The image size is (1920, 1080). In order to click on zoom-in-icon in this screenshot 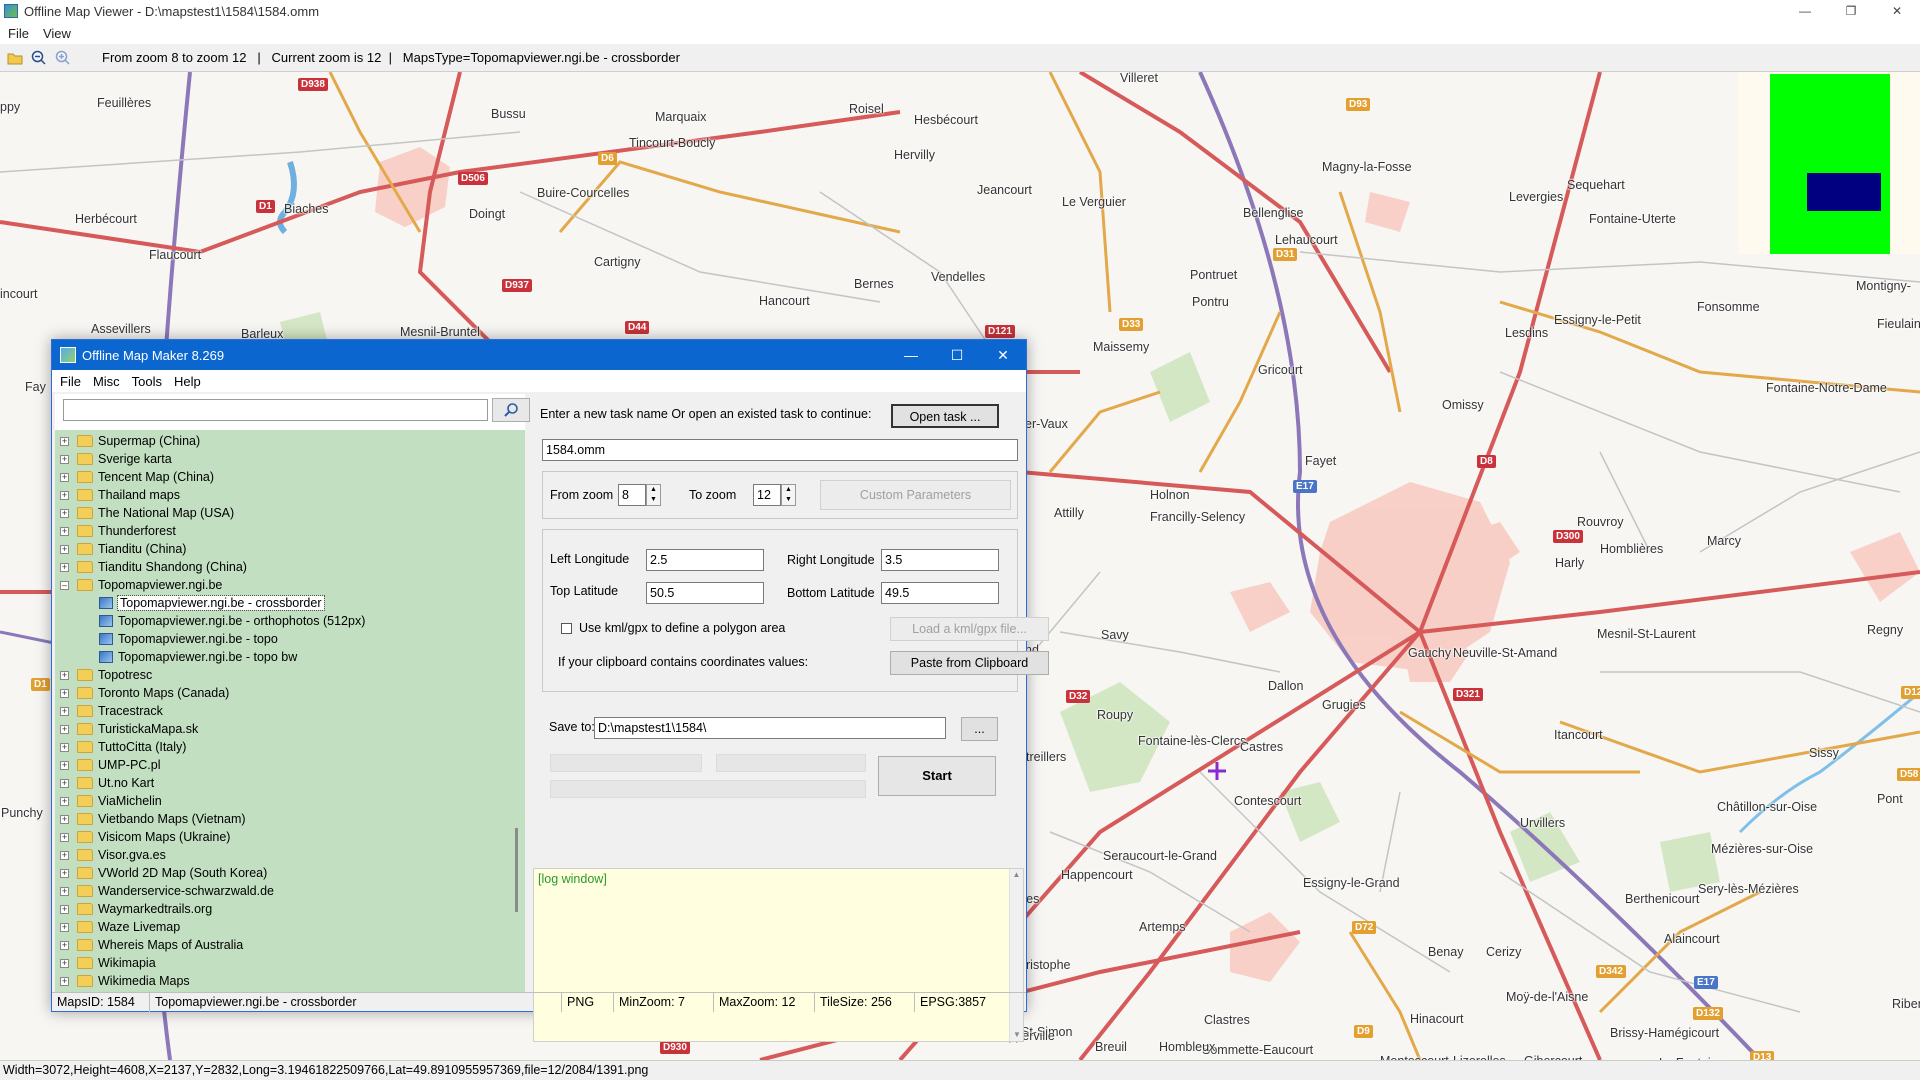, I will do `click(63, 58)`.